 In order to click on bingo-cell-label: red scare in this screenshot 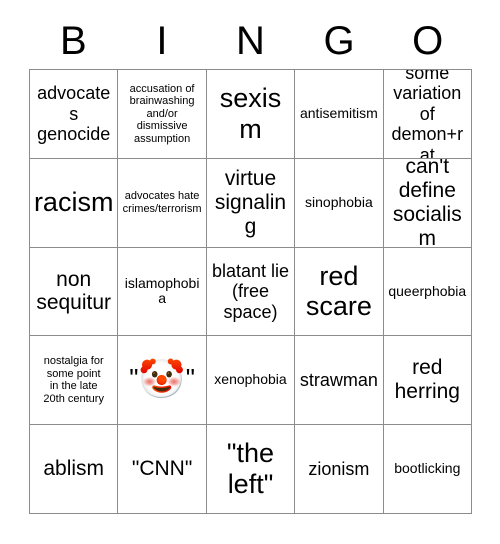, I will do `click(338, 291)`.